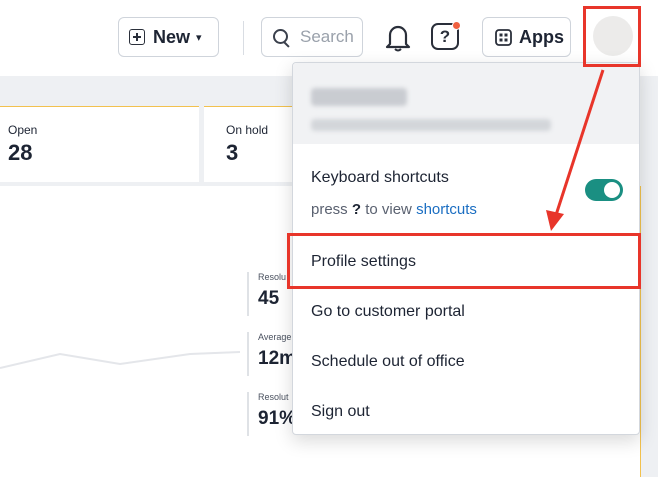 This screenshot has width=658, height=477. Describe the element at coordinates (380, 177) in the screenshot. I see `keyboard-shortcuts-label: Keyboard shortcuts` at that location.